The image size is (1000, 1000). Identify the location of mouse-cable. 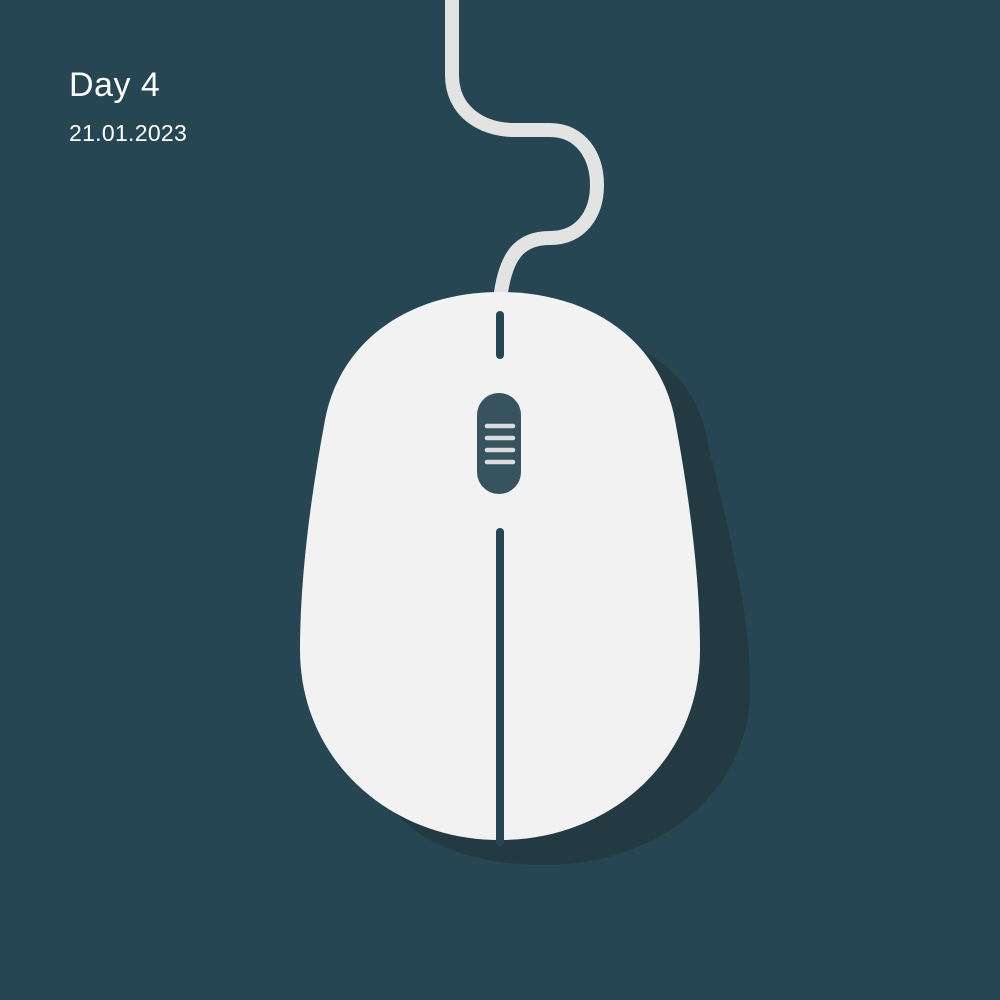
(524, 153).